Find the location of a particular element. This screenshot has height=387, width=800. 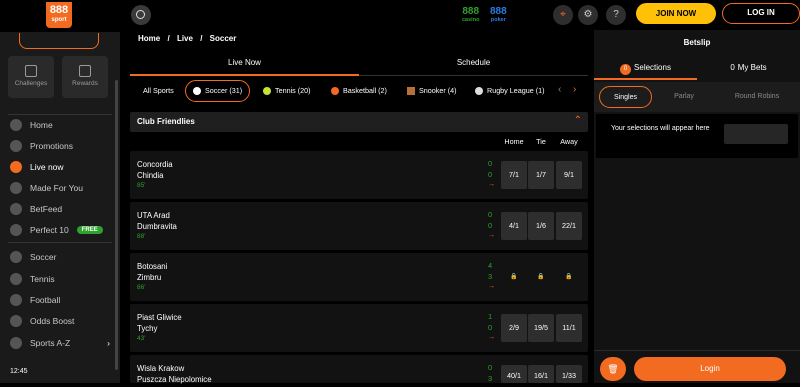

sport-chip-basketball: Basketball (2) is located at coordinates (359, 91).